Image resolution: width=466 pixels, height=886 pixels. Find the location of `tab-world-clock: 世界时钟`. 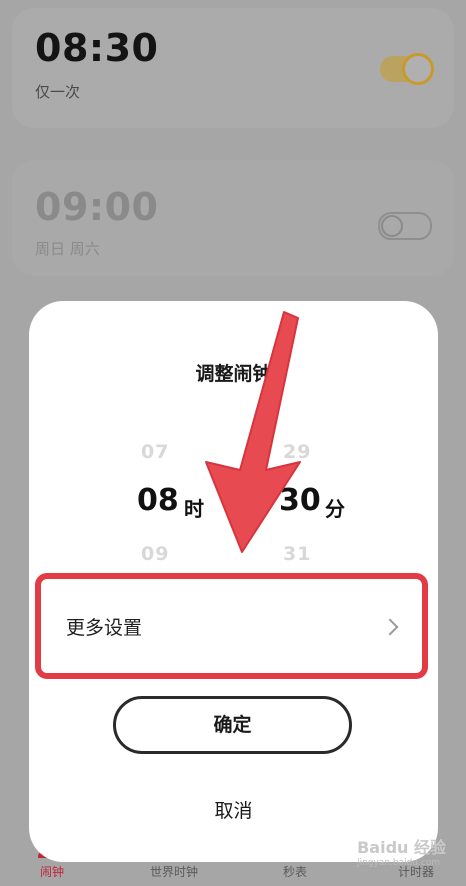

tab-world-clock: 世界时钟 is located at coordinates (174, 871).